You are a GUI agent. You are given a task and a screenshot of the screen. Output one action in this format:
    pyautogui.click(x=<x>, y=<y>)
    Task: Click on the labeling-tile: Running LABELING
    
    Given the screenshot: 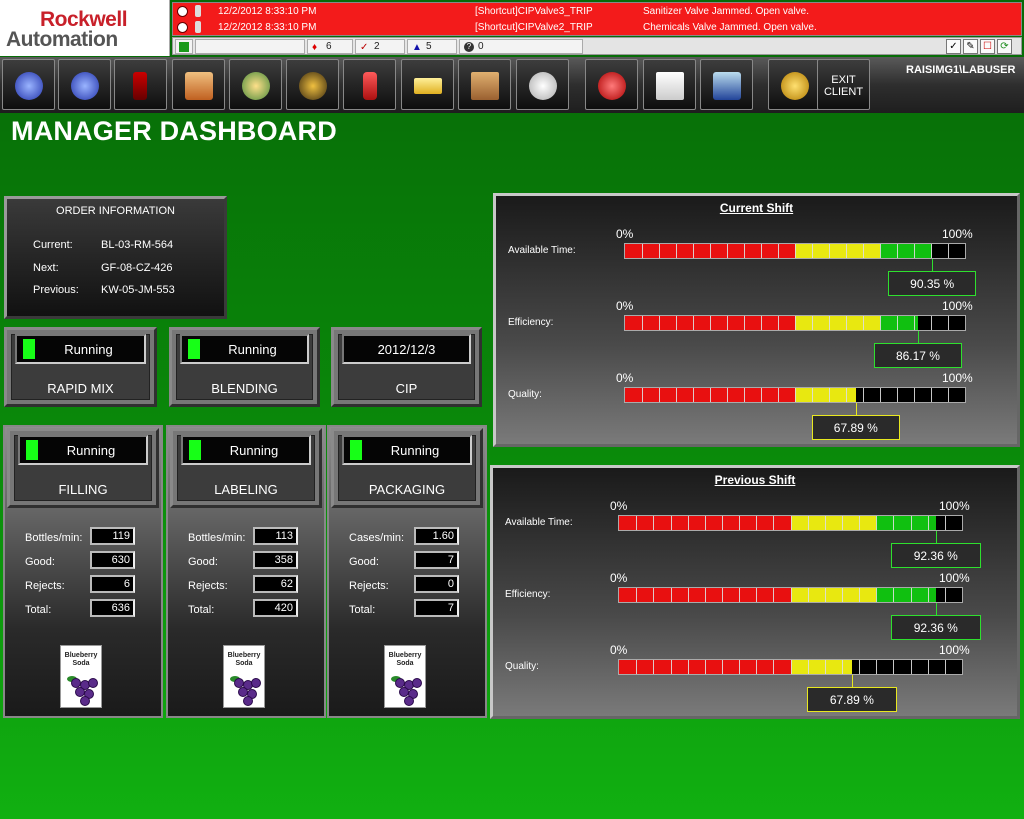 What is the action you would take?
    pyautogui.click(x=246, y=468)
    